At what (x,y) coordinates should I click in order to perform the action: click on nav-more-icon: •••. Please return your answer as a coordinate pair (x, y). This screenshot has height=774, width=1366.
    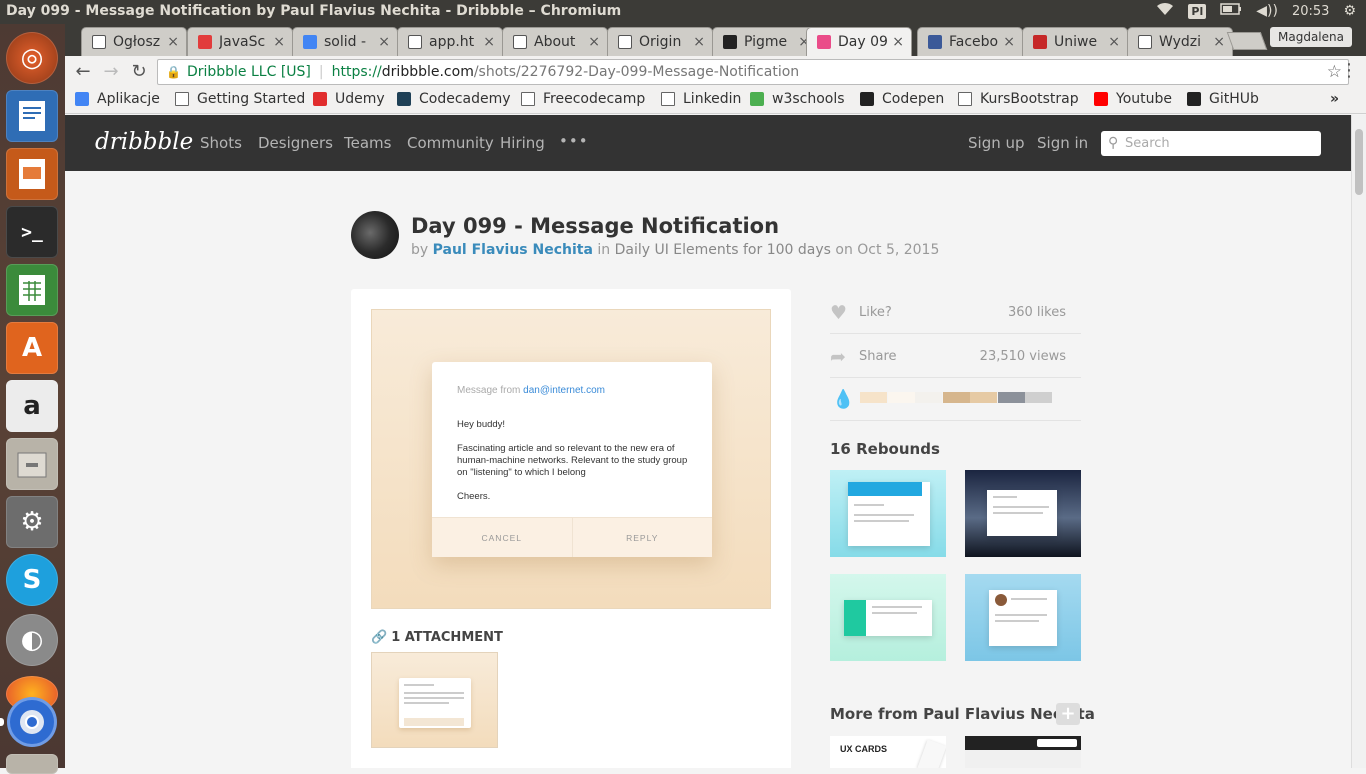
    Looking at the image, I should click on (574, 141).